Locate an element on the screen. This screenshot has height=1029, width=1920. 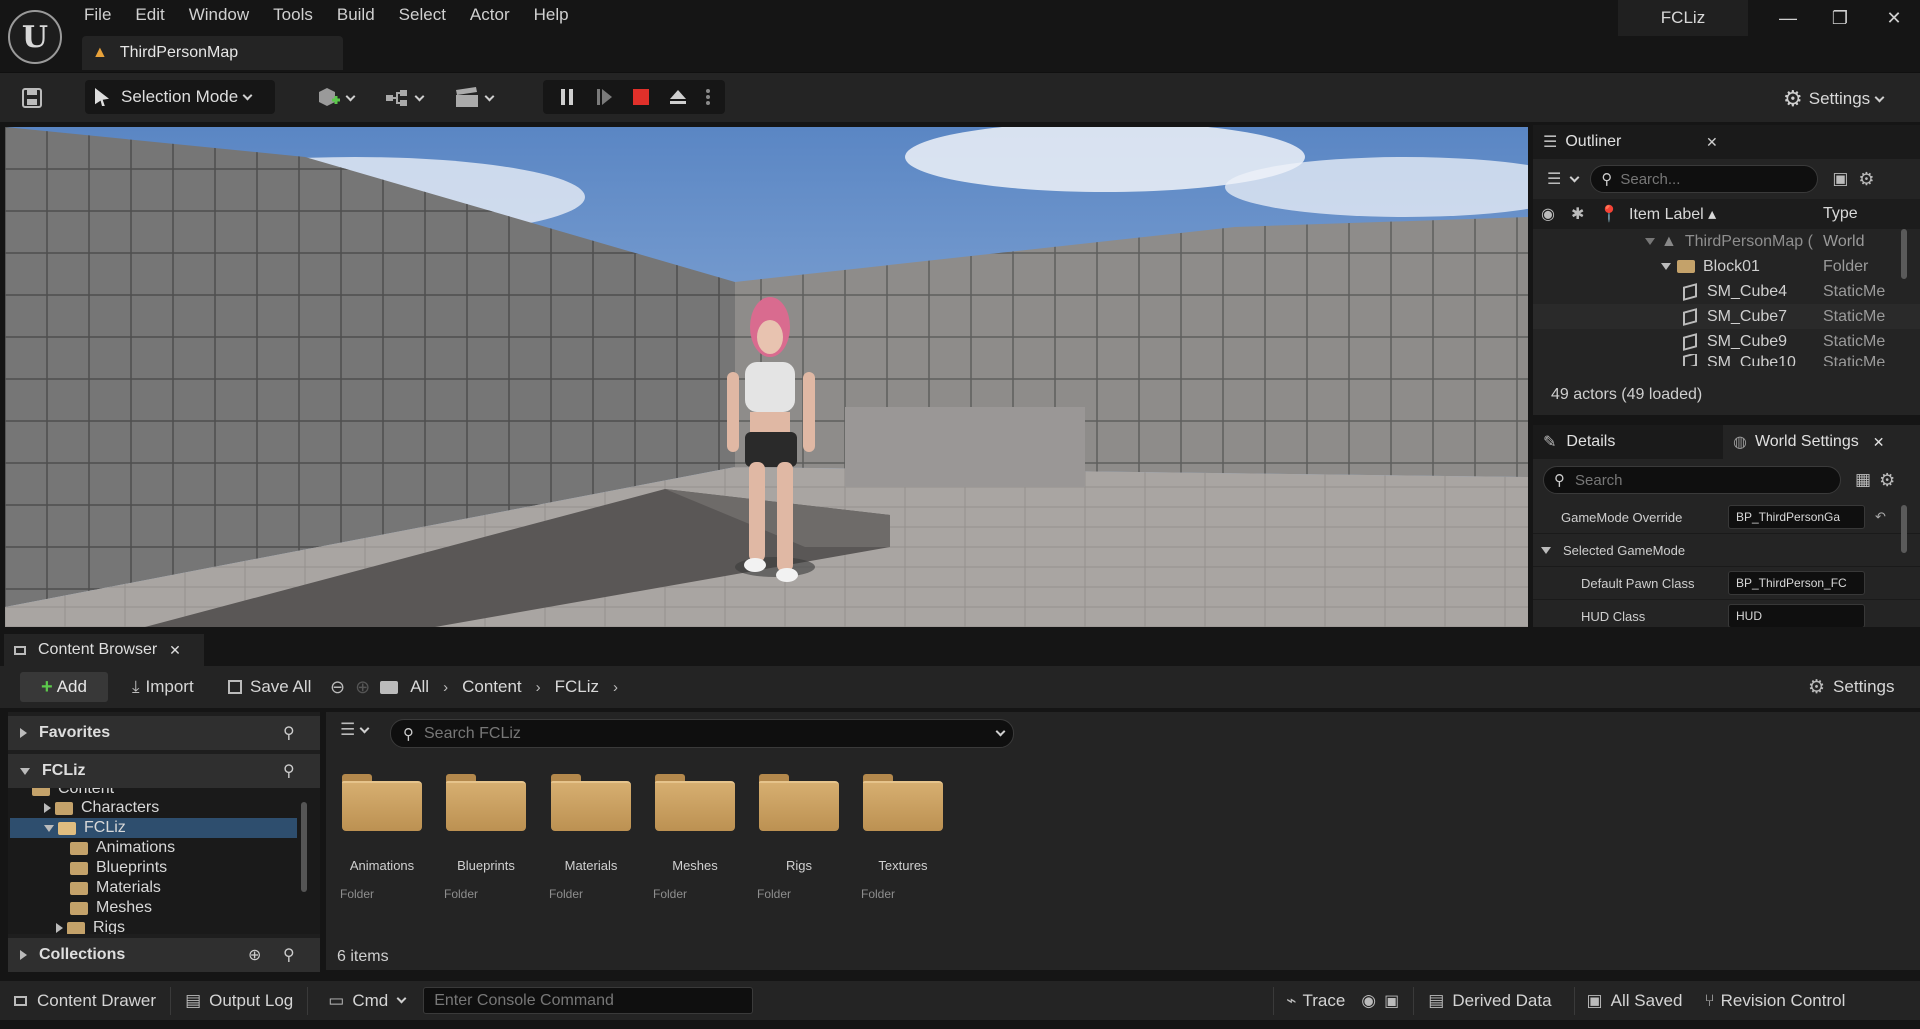
asset-tile: Animations Folder is located at coordinates (382, 837).